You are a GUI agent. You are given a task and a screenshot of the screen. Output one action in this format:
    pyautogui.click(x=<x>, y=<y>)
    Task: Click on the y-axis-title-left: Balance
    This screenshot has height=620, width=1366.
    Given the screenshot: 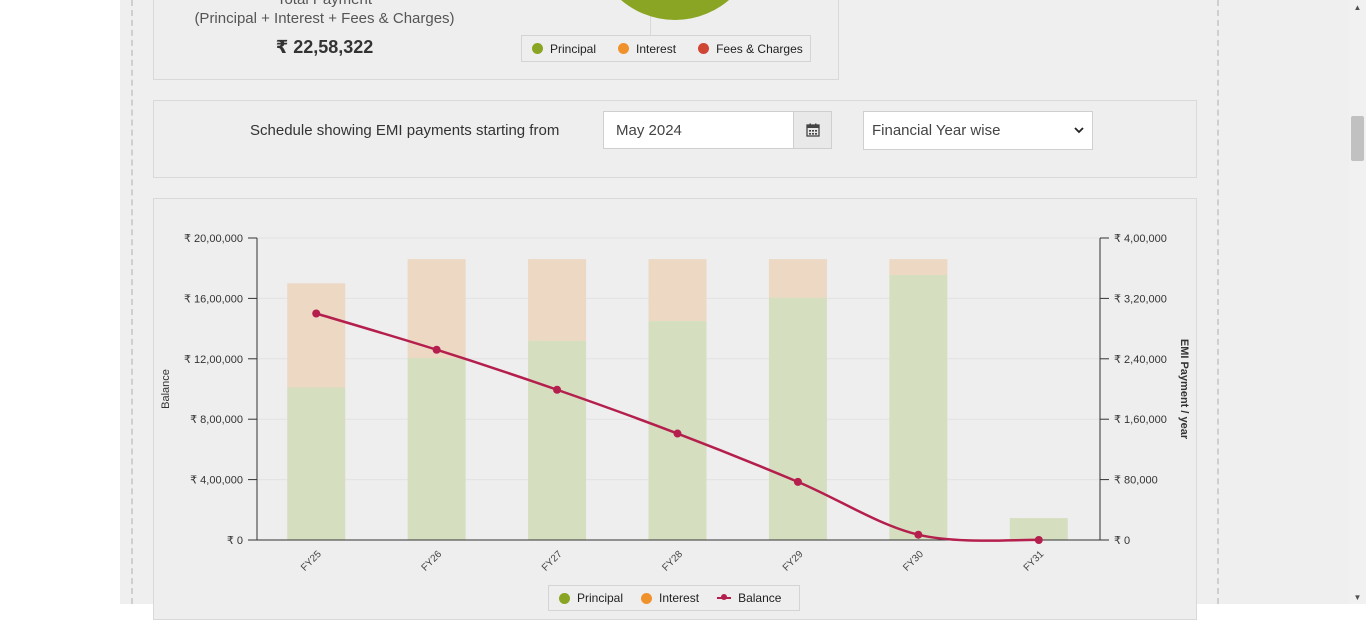 What is the action you would take?
    pyautogui.click(x=166, y=389)
    